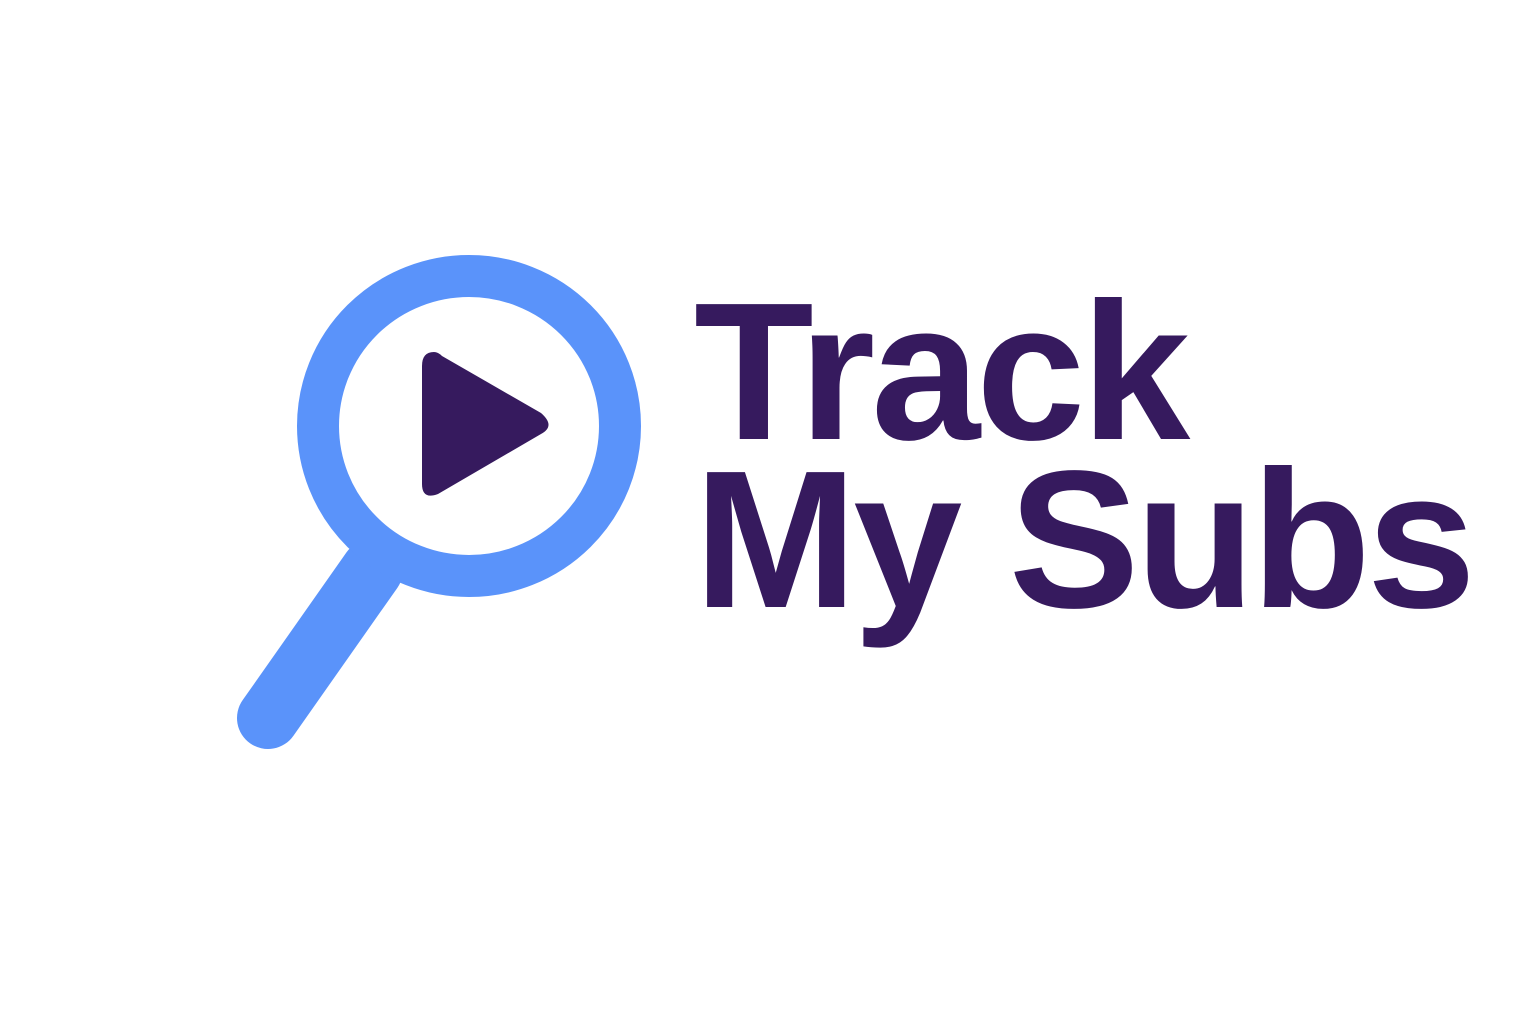 The image size is (1536, 1024). I want to click on brand-line-2: My Subs, so click(1085, 539).